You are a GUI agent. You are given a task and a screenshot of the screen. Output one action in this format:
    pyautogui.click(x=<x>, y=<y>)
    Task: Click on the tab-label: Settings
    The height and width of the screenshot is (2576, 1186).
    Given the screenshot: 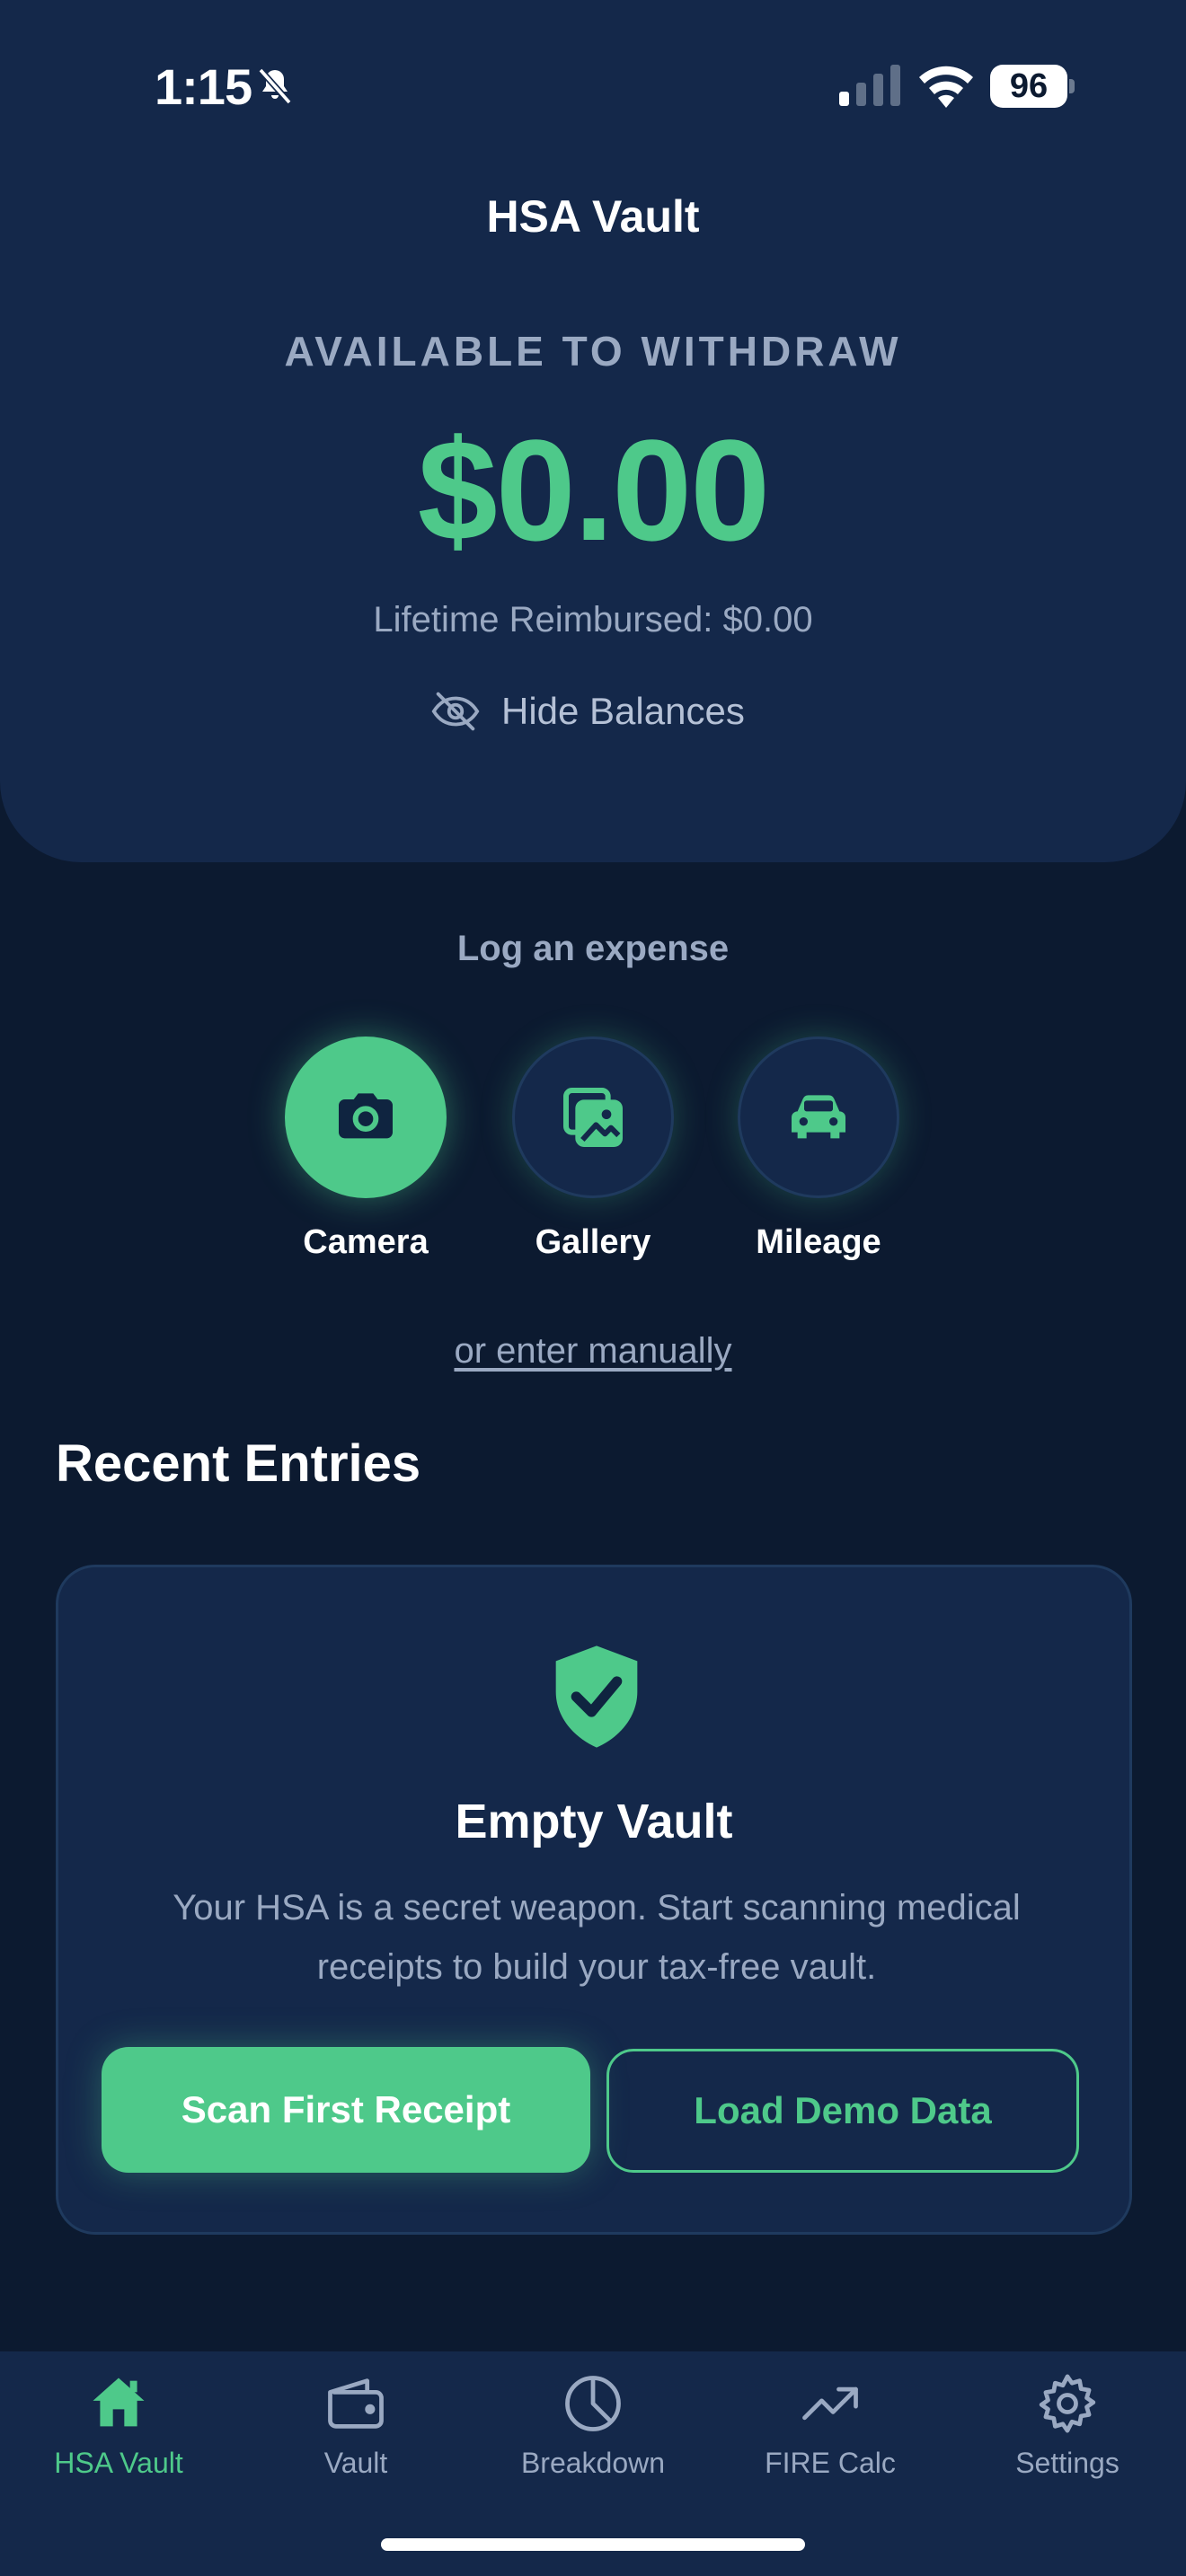 What is the action you would take?
    pyautogui.click(x=1067, y=2463)
    